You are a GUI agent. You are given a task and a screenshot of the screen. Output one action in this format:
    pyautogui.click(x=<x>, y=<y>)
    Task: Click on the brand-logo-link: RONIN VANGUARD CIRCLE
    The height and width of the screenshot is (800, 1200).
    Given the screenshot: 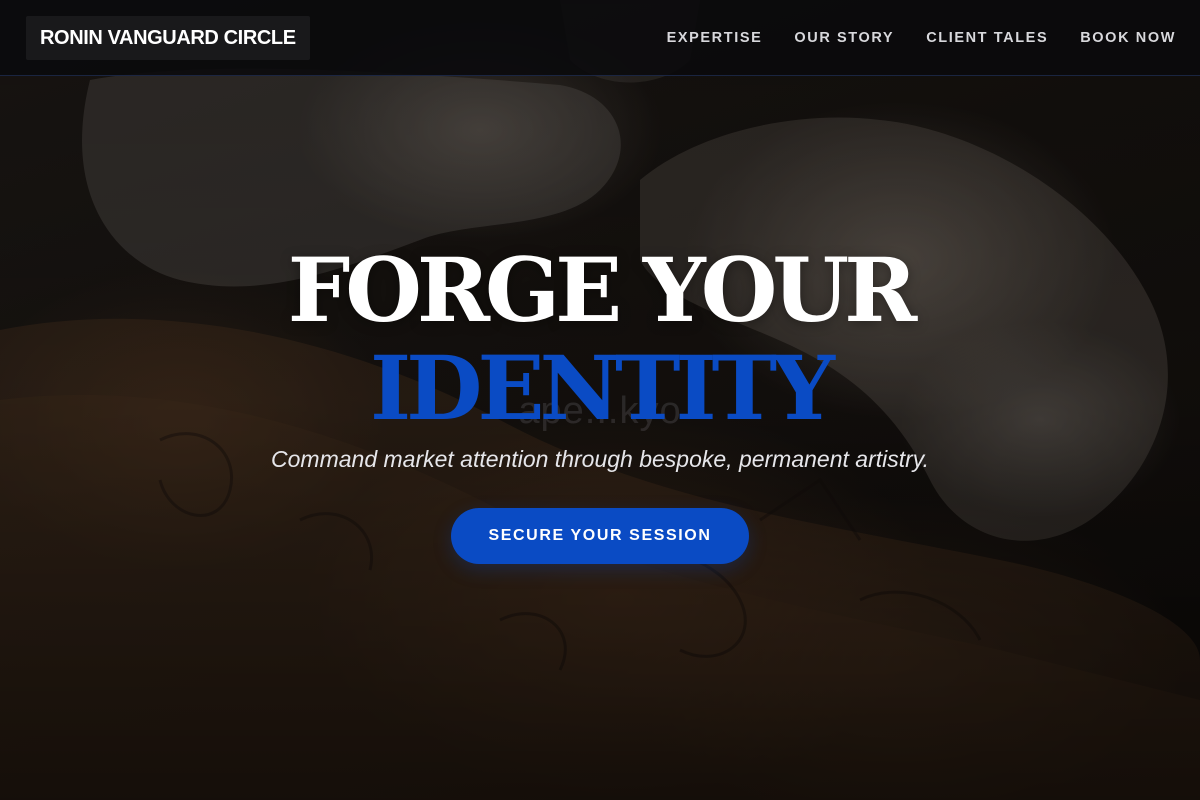 What is the action you would take?
    pyautogui.click(x=168, y=38)
    